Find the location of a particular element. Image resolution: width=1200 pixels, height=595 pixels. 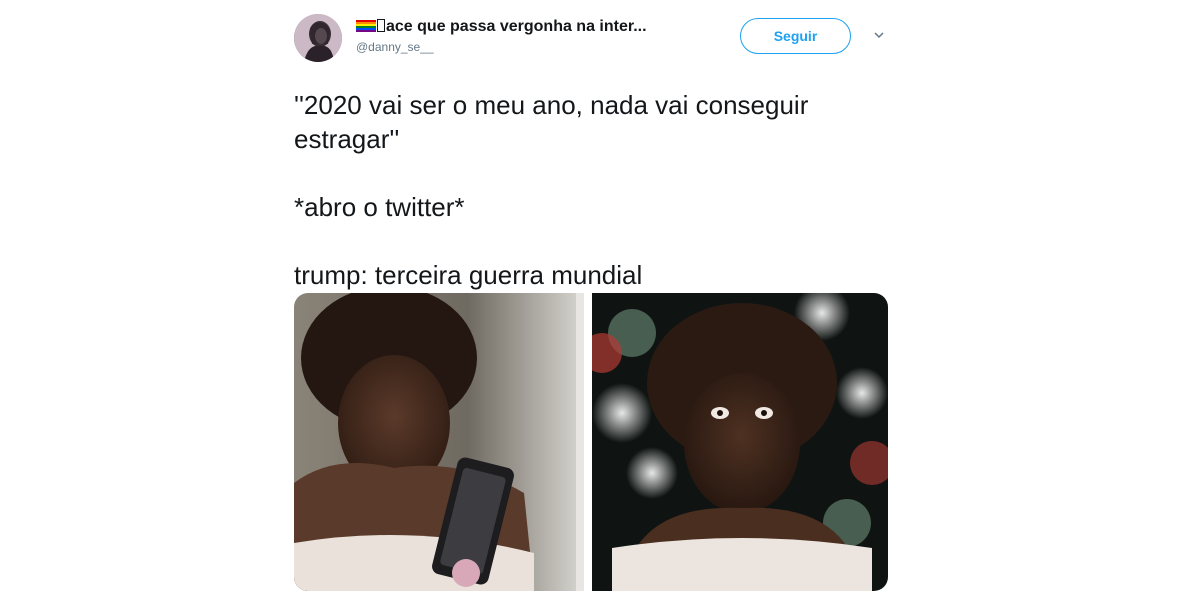

photo-woman-with-phone is located at coordinates (439, 442).